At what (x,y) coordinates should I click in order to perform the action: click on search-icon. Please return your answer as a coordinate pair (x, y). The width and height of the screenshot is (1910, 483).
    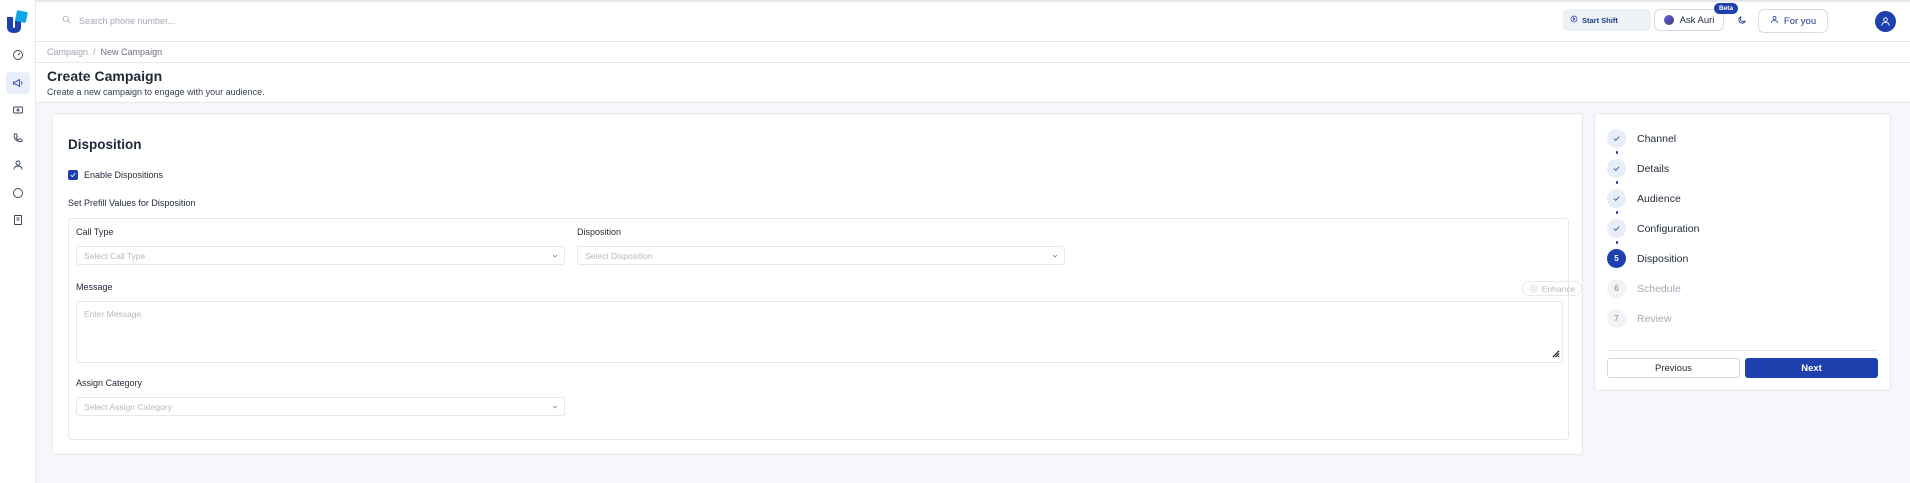
    Looking at the image, I should click on (66, 21).